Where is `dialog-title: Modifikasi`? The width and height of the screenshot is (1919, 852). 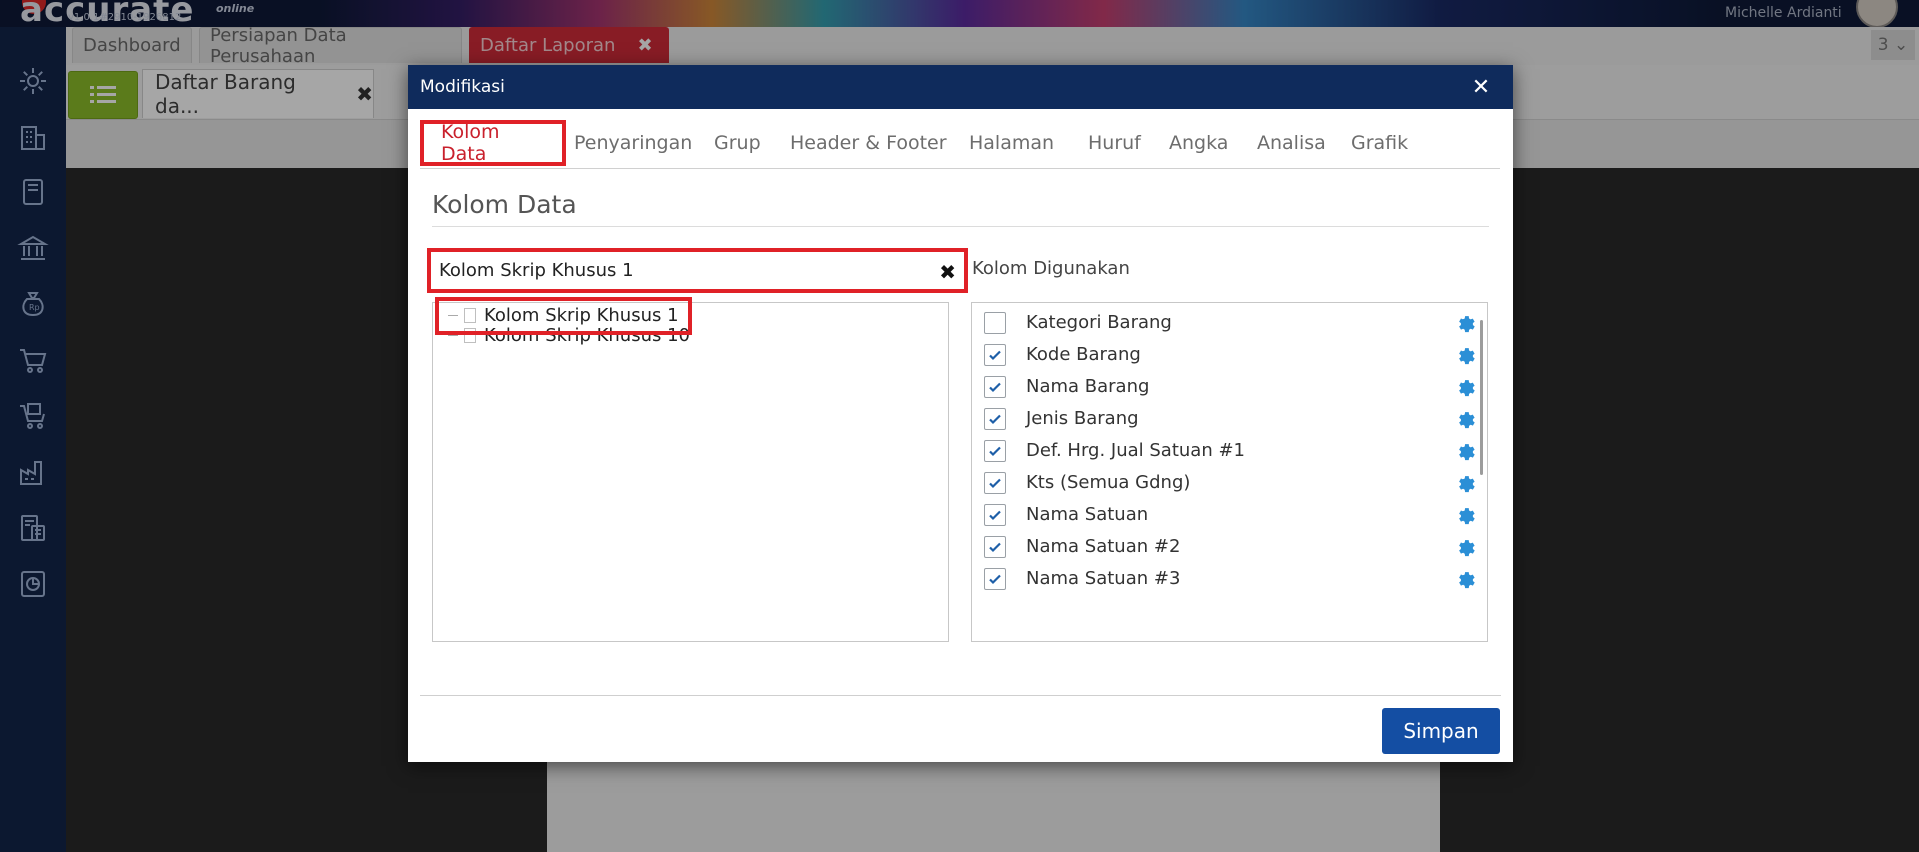
dialog-title: Modifikasi is located at coordinates (462, 87).